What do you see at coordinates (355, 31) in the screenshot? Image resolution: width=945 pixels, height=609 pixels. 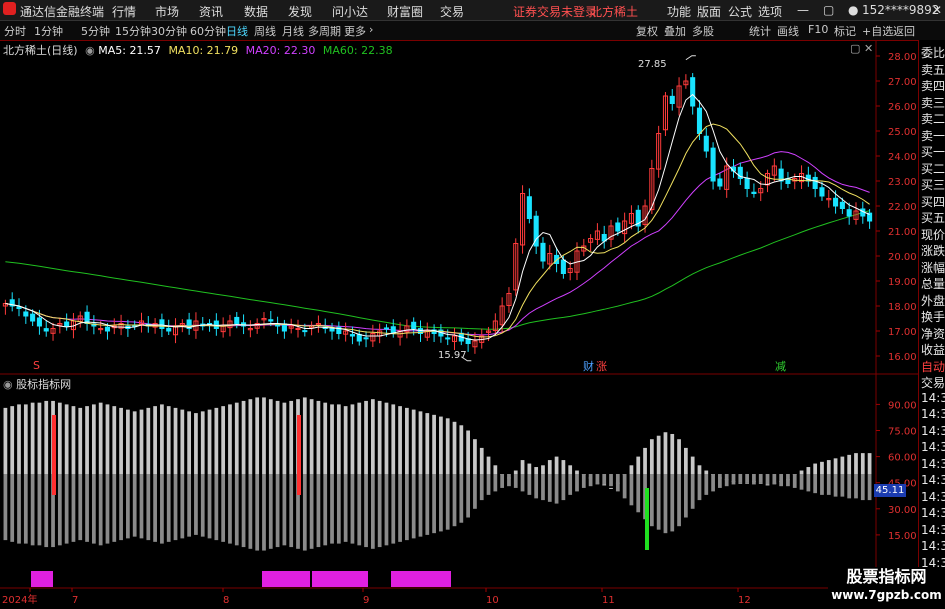 I see `period-tab-more: 更多` at bounding box center [355, 31].